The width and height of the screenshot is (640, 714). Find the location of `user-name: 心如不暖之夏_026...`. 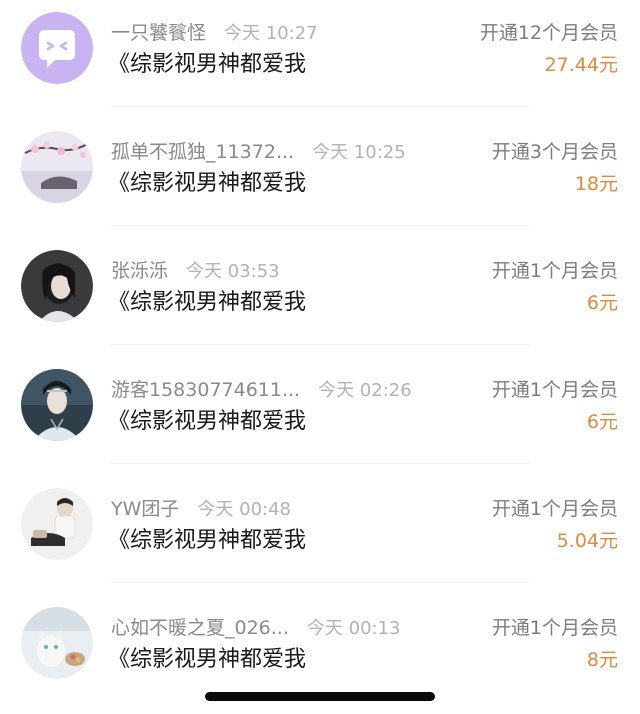

user-name: 心如不暖之夏_026... is located at coordinates (200, 628).